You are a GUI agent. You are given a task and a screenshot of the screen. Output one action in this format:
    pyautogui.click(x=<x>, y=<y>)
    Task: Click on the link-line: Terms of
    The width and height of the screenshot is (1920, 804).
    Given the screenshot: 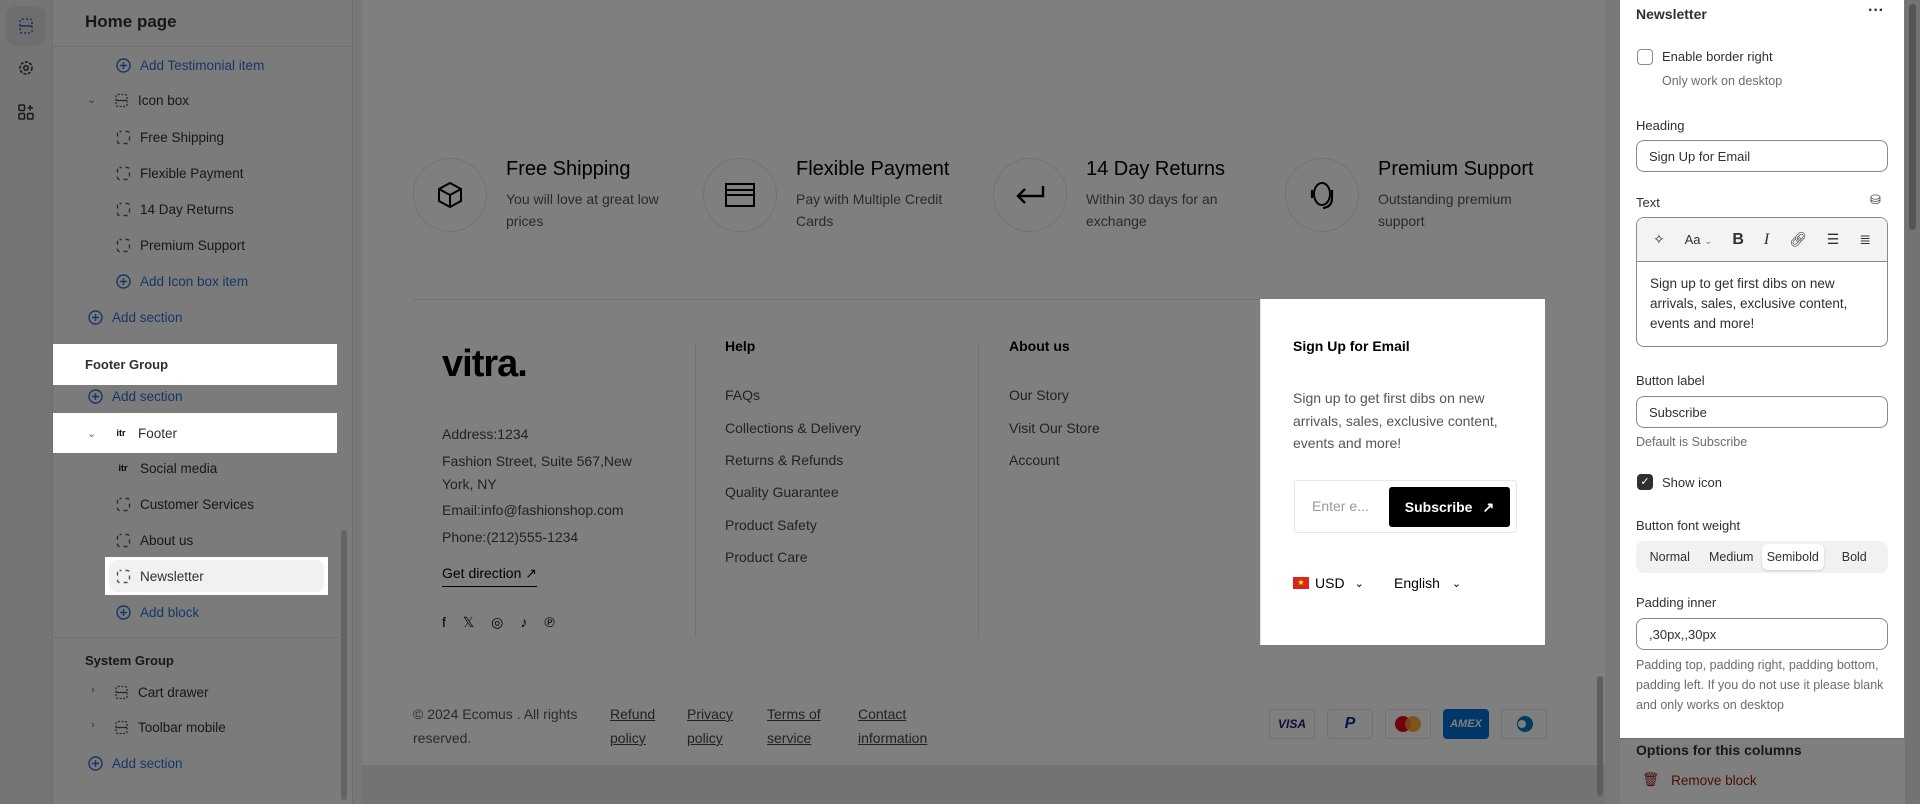 What is the action you would take?
    pyautogui.click(x=794, y=714)
    